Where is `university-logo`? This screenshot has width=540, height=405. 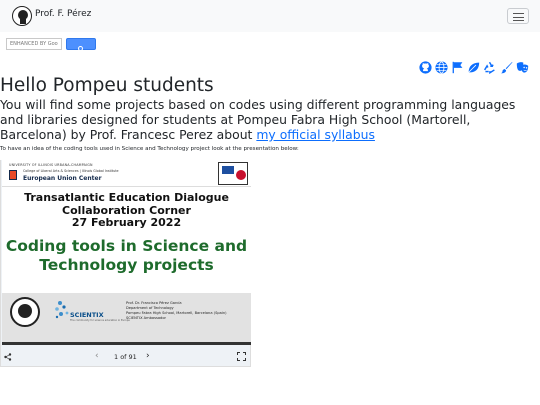 university-logo is located at coordinates (13, 175).